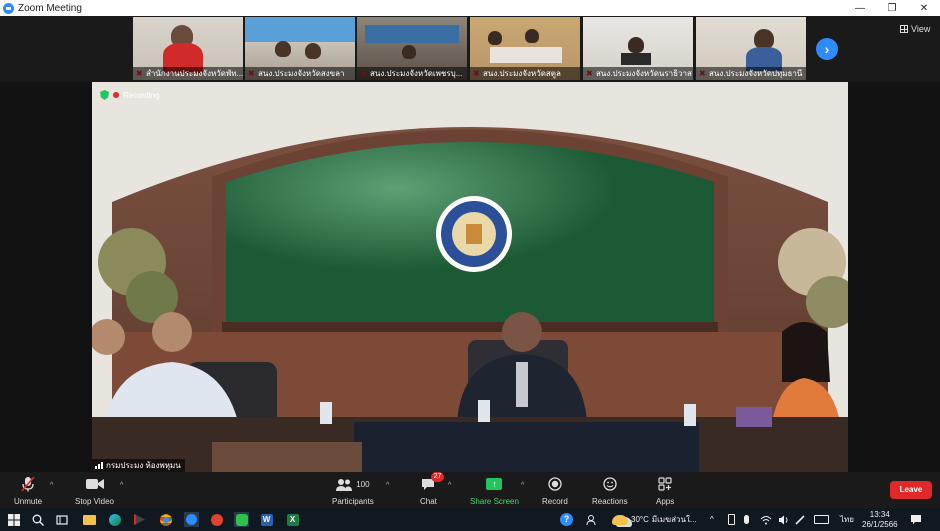 This screenshot has height=531, width=940. I want to click on restore-button: ❐, so click(892, 8).